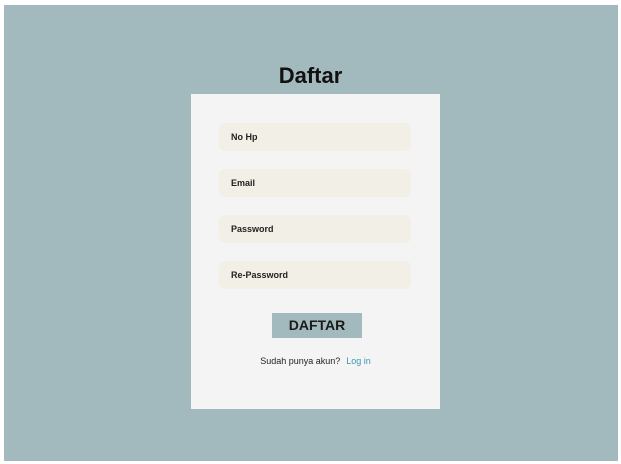 The height and width of the screenshot is (464, 621). Describe the element at coordinates (317, 325) in the screenshot. I see `register-button: DAFTAR` at that location.